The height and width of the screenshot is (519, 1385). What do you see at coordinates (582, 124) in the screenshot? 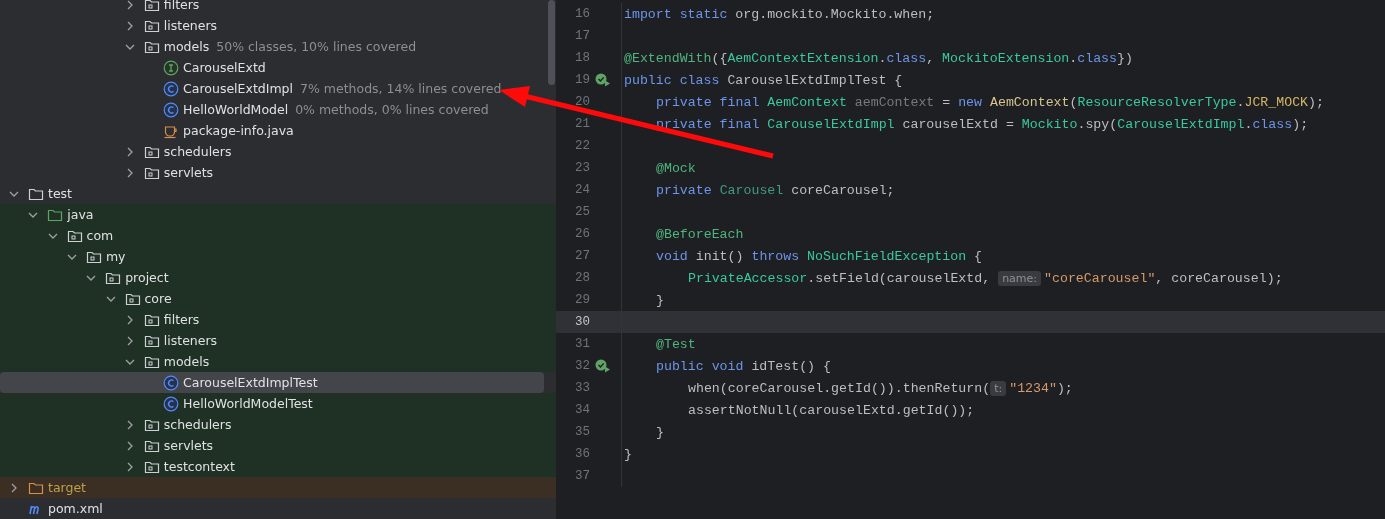
I see `line-number: 21` at bounding box center [582, 124].